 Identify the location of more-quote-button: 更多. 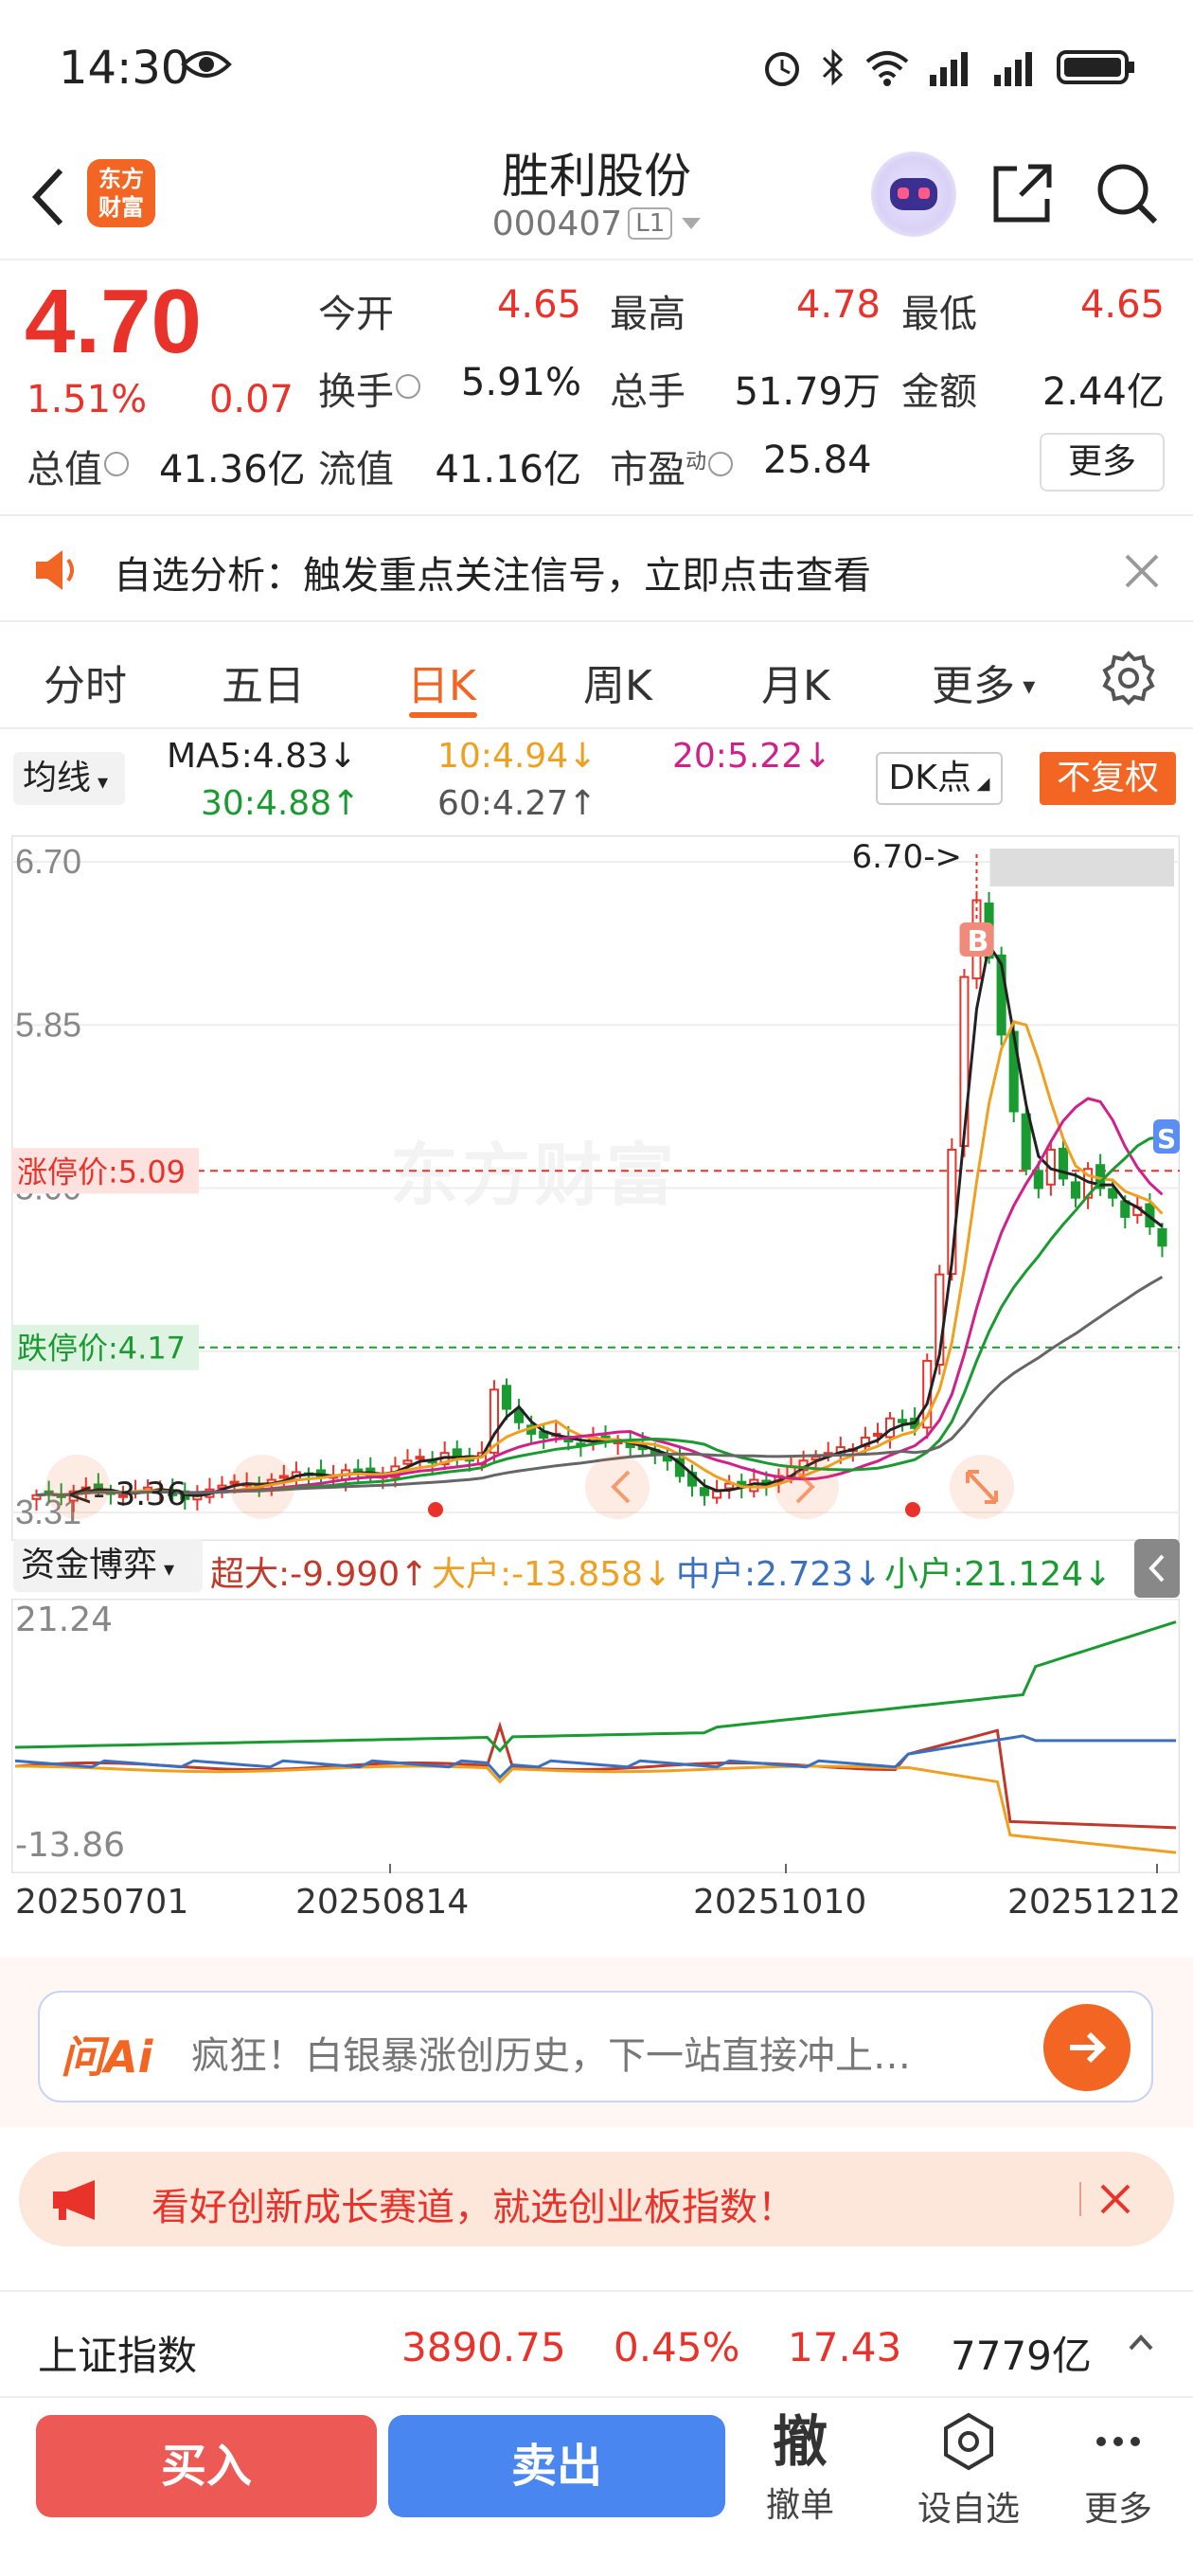
(1102, 462).